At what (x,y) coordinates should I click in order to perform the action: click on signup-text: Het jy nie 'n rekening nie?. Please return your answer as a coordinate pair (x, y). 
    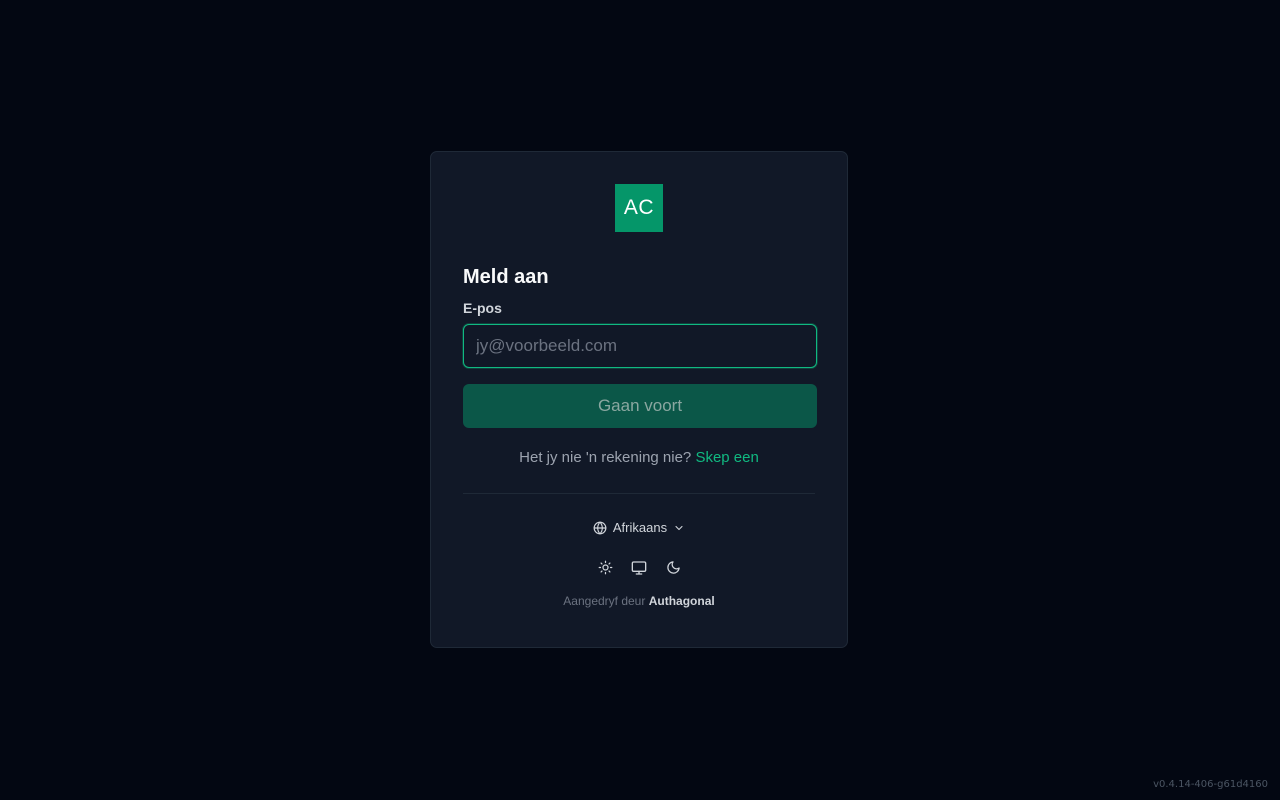
    Looking at the image, I should click on (605, 457).